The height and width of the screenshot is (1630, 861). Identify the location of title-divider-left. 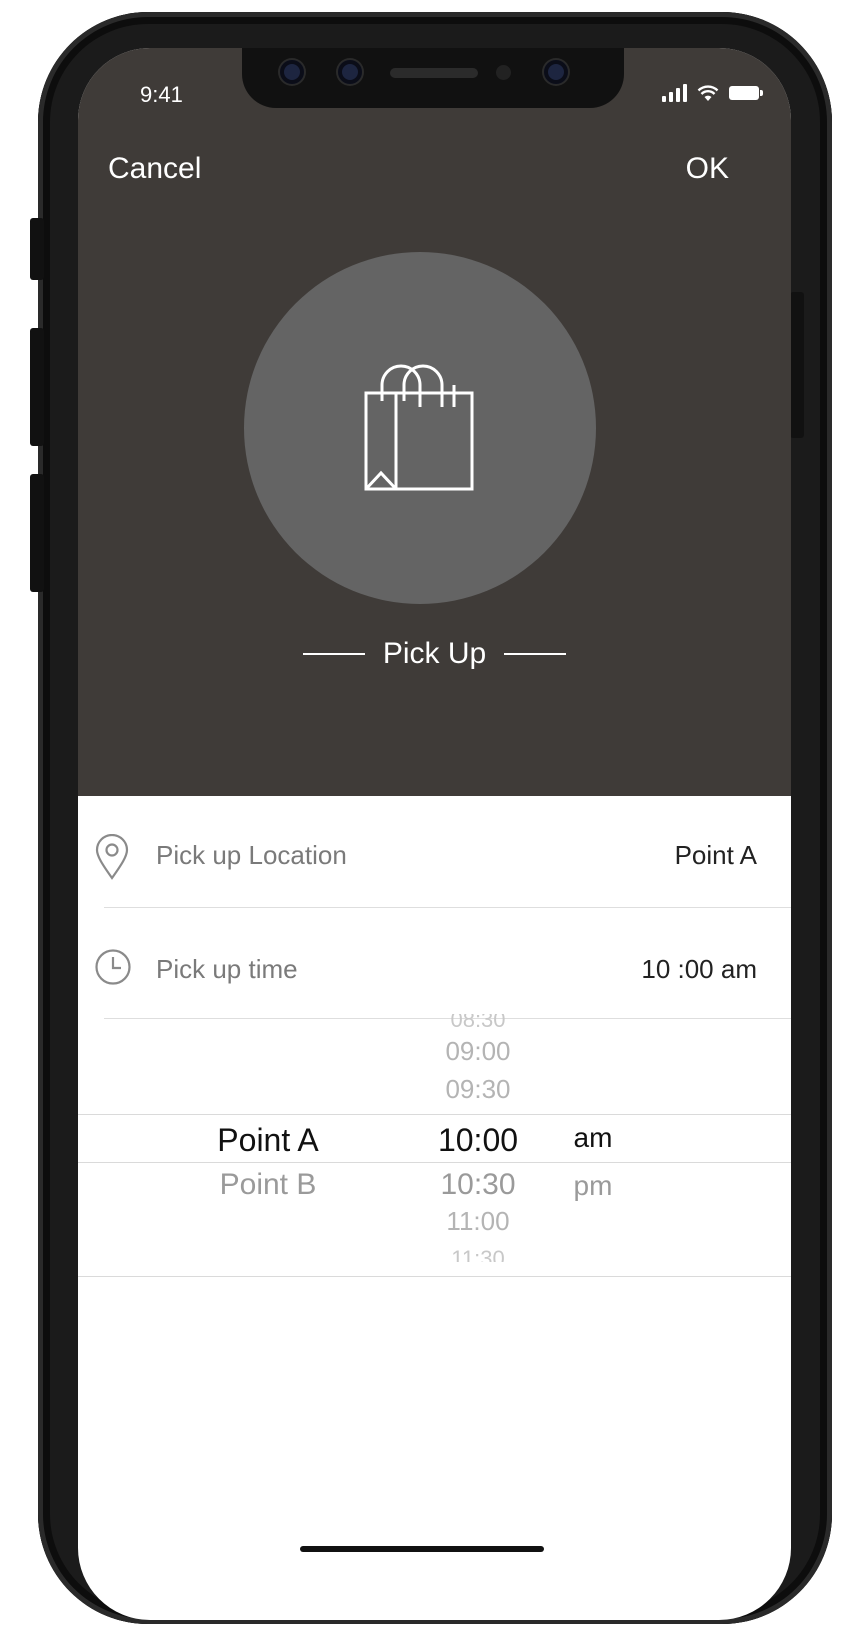
(333, 654).